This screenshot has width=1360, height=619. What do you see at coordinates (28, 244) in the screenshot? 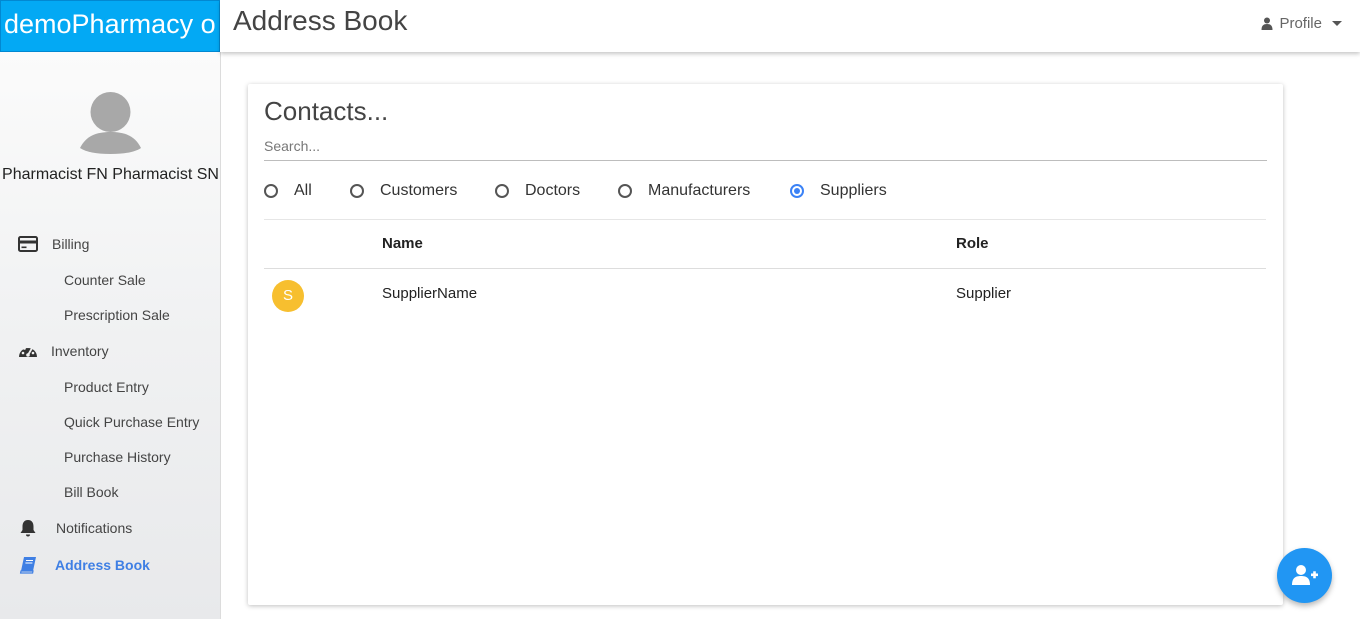
I see `credit-card-icon` at bounding box center [28, 244].